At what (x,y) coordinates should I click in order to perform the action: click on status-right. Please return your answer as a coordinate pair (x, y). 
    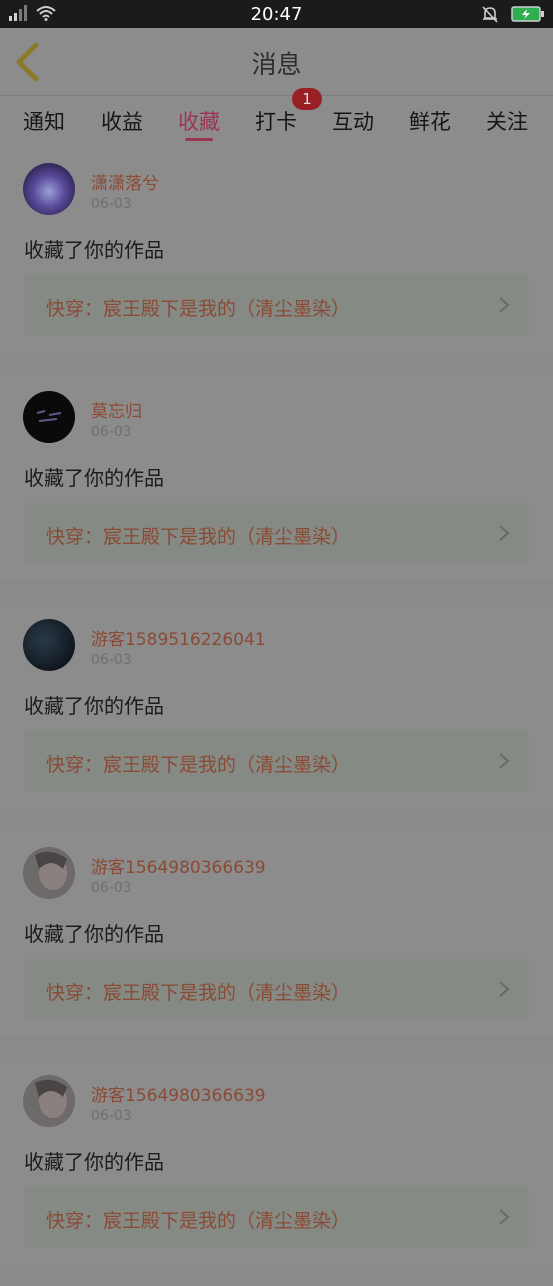
    Looking at the image, I should click on (513, 14).